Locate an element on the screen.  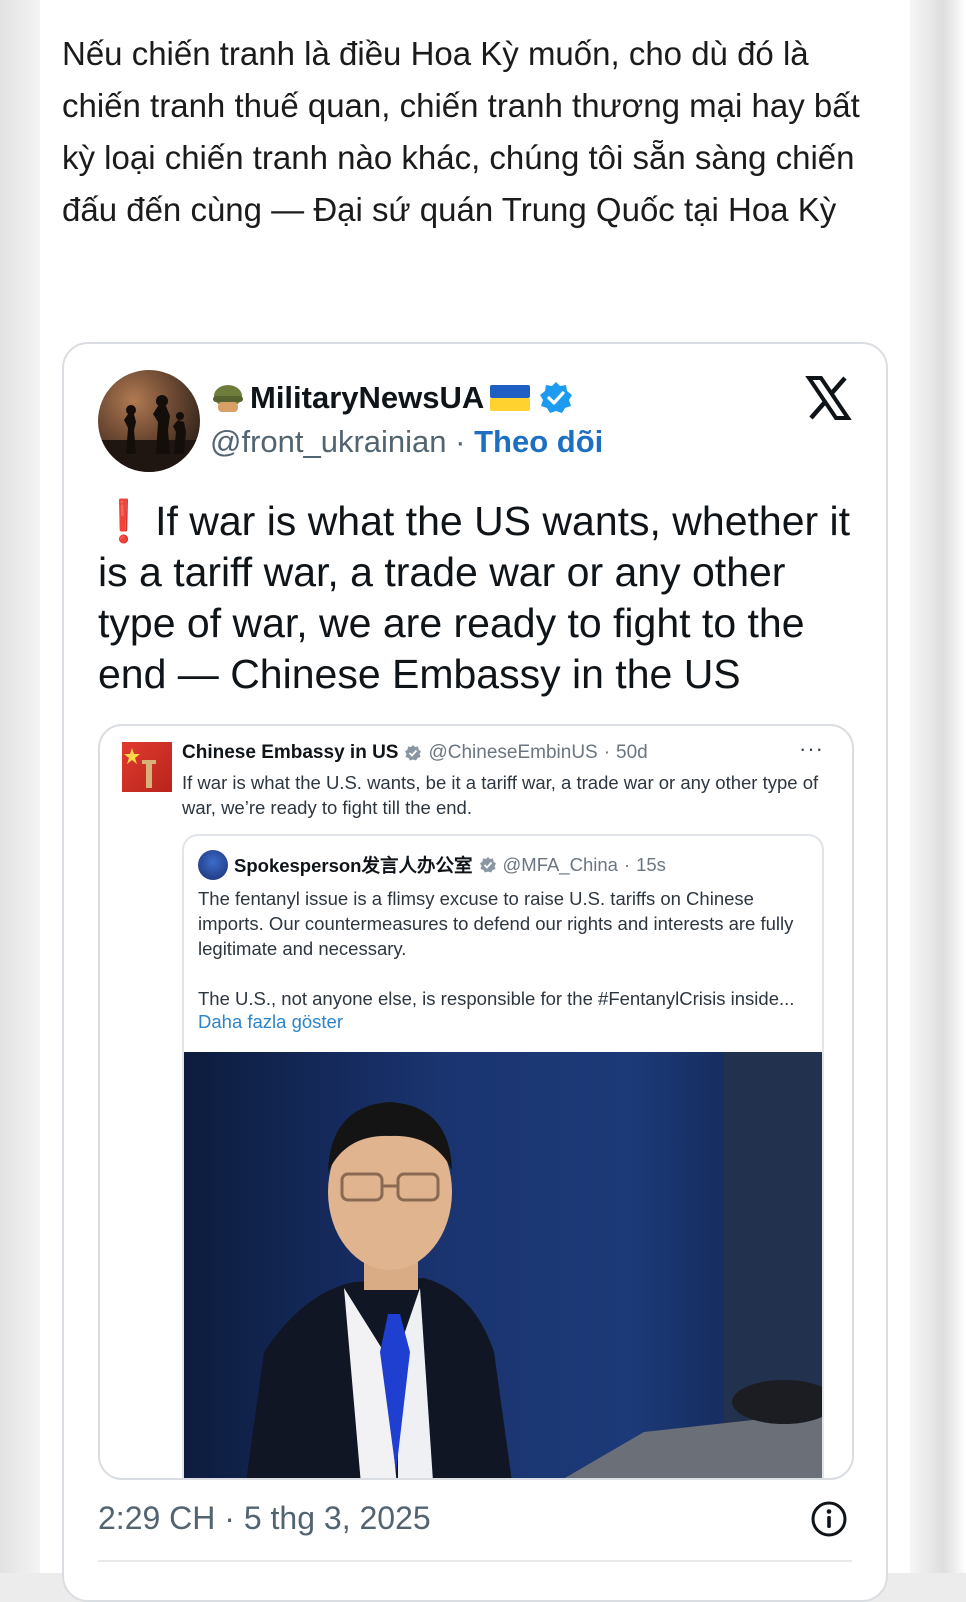
info-icon is located at coordinates (829, 1519).